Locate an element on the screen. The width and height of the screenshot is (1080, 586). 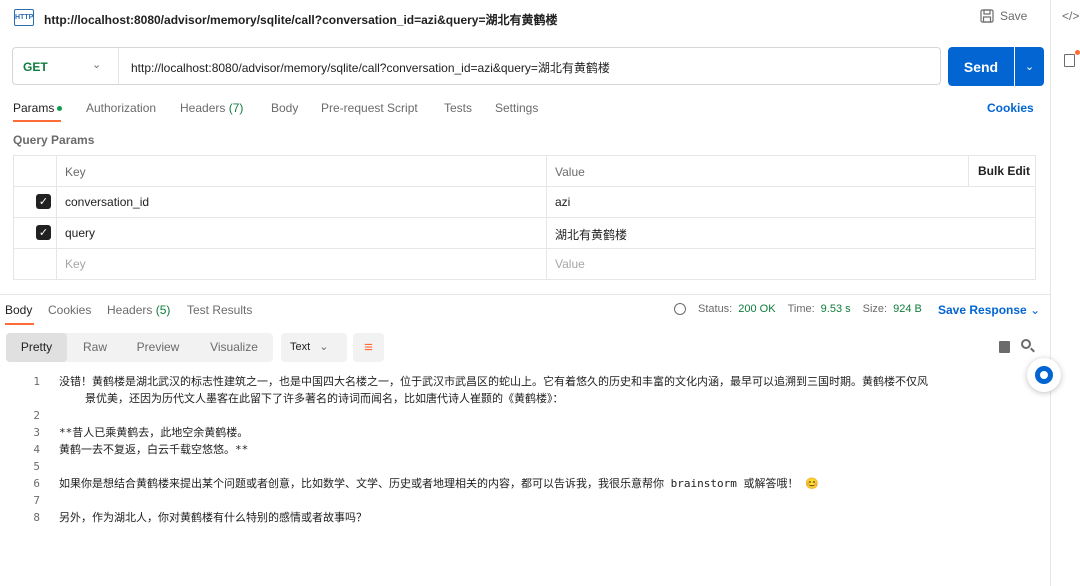
response-headers-label: Headers is located at coordinates (130, 310).